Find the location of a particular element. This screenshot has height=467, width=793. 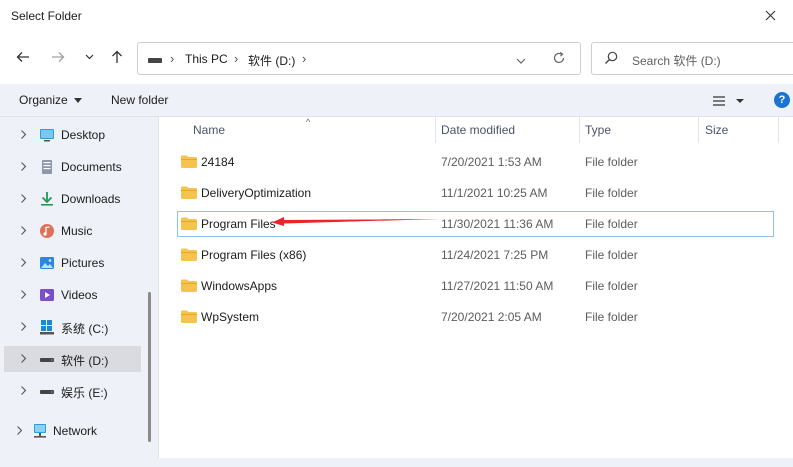

windows-drive-icon is located at coordinates (47, 327).